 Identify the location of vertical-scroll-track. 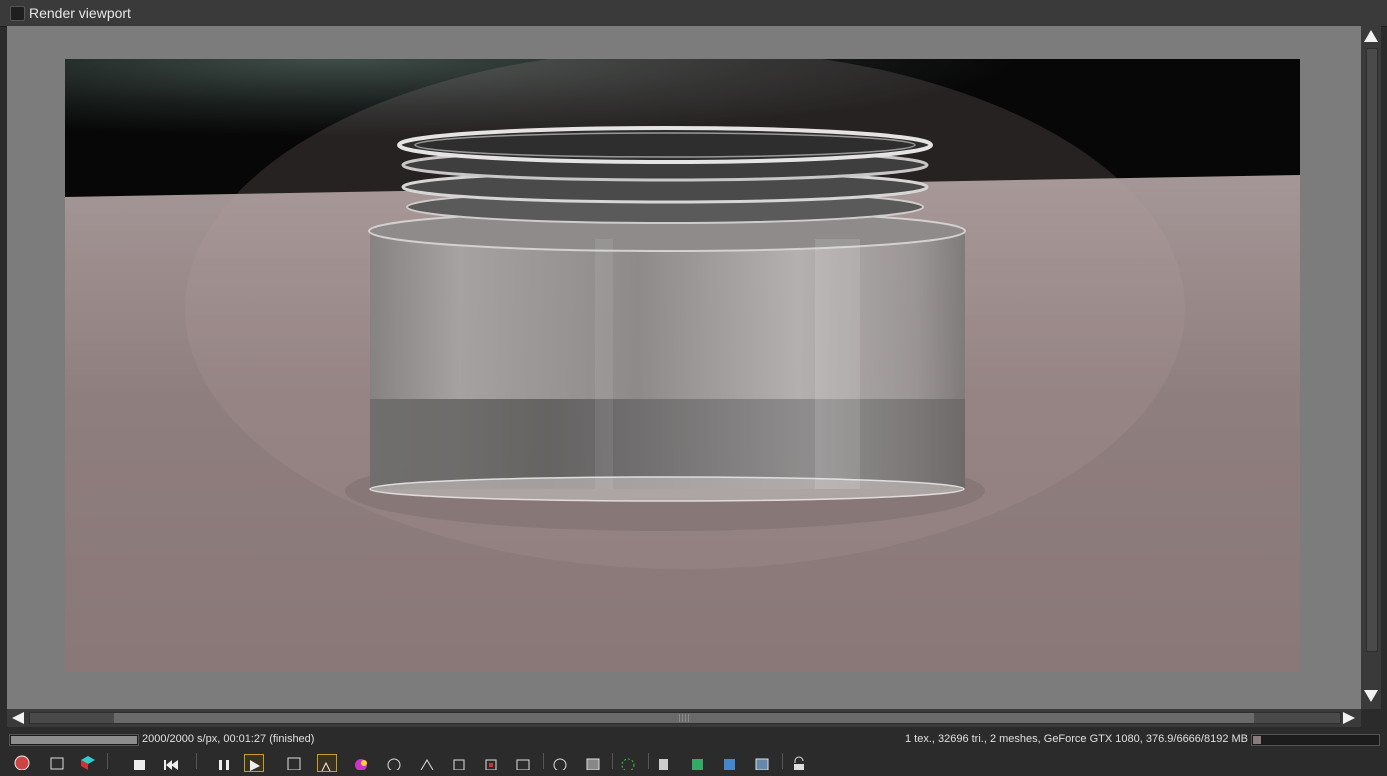
(1372, 350).